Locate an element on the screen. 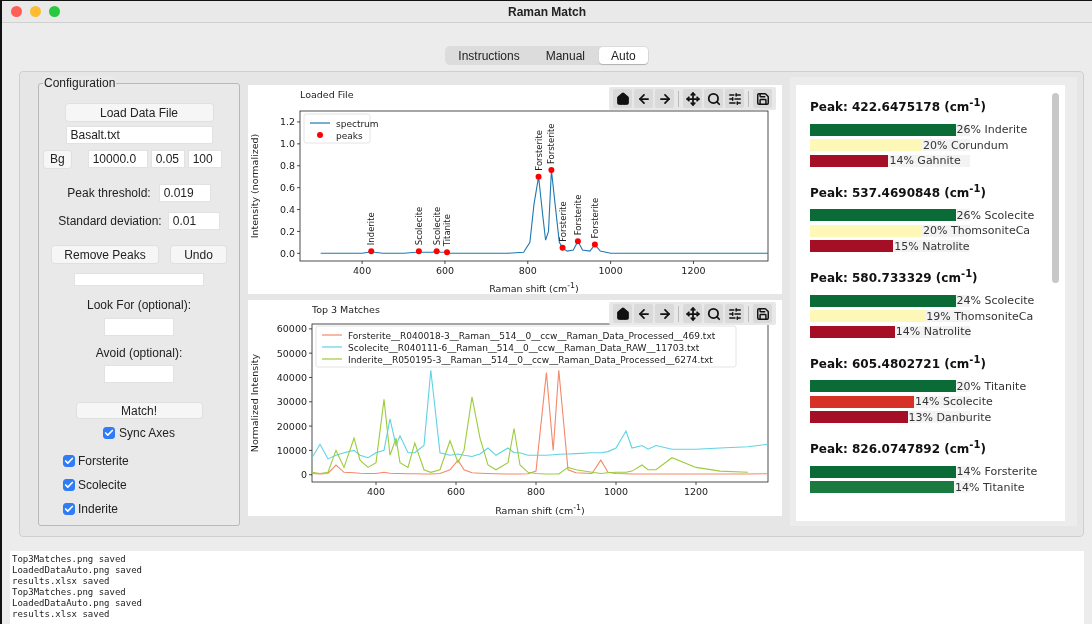  search-icon is located at coordinates (713, 98).